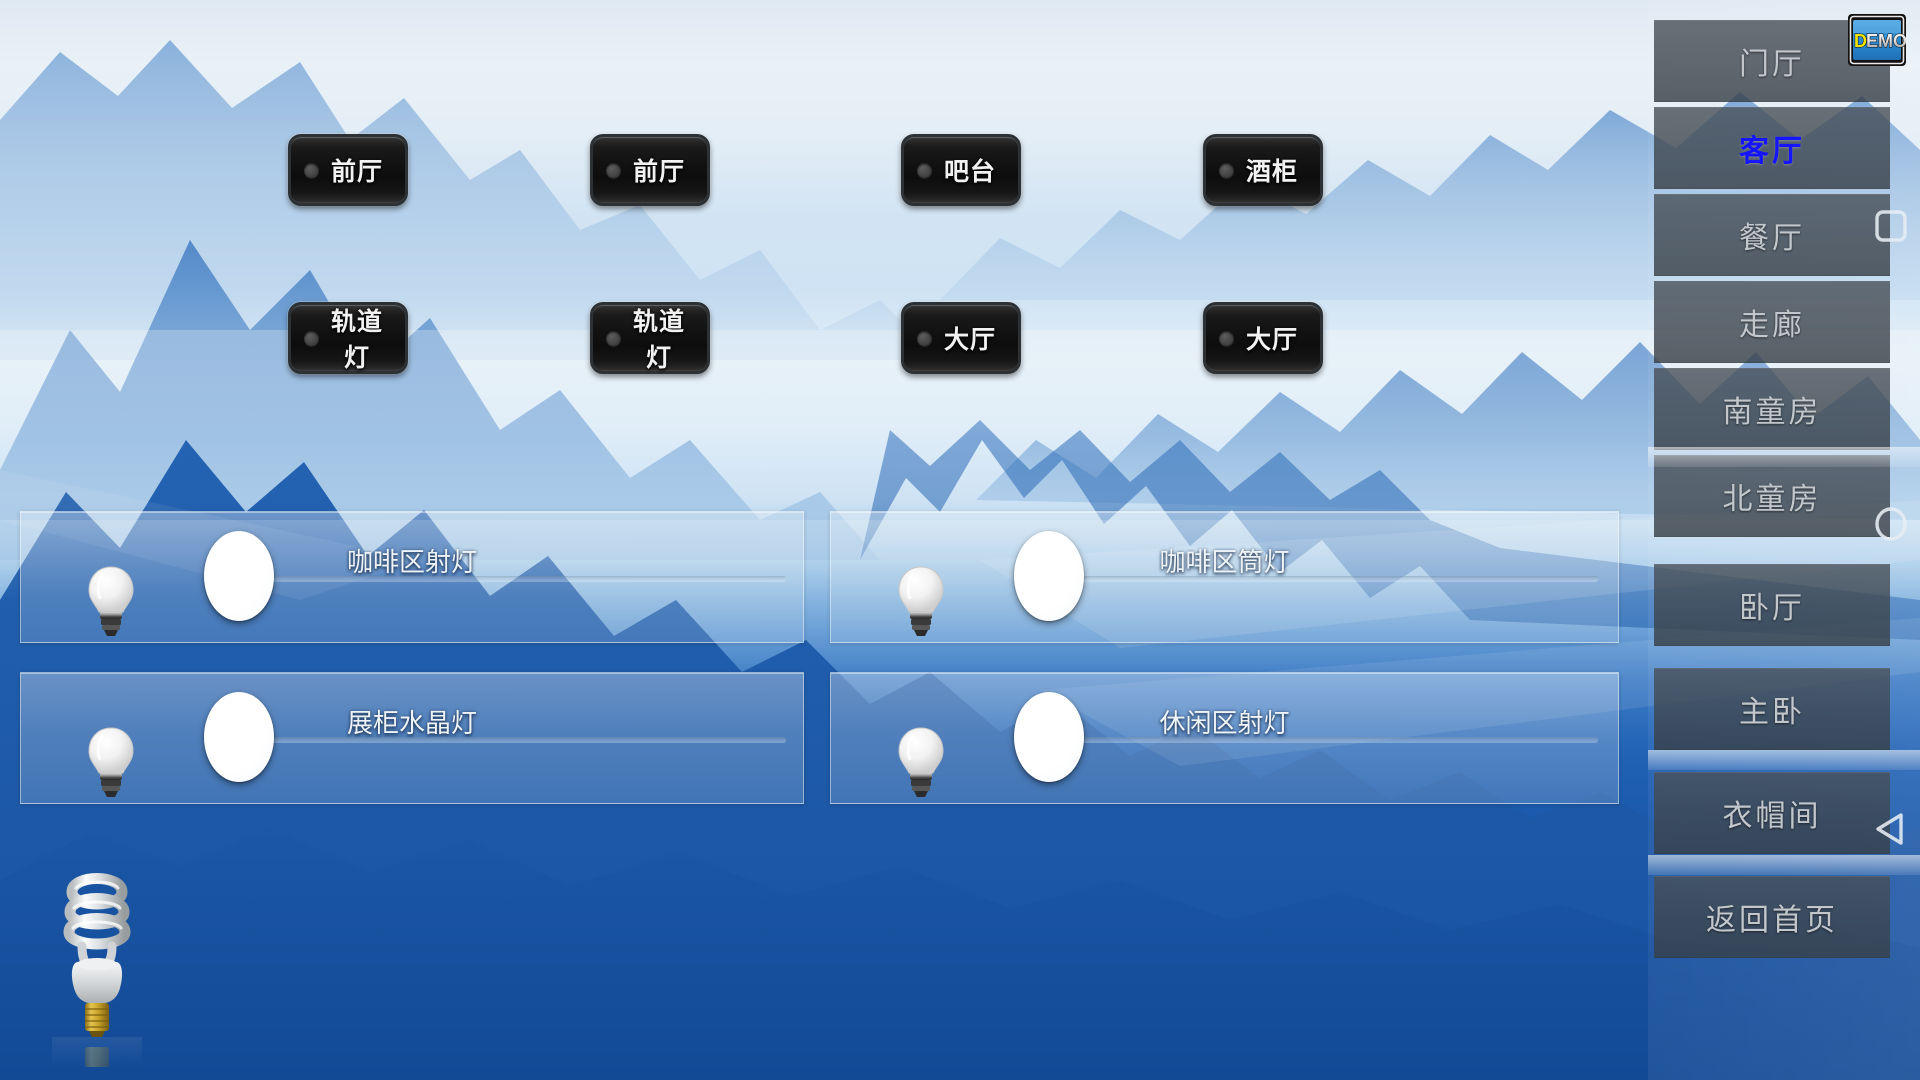 The width and height of the screenshot is (1920, 1080). What do you see at coordinates (411, 562) in the screenshot?
I see `dimmer-title: 咖啡区射灯` at bounding box center [411, 562].